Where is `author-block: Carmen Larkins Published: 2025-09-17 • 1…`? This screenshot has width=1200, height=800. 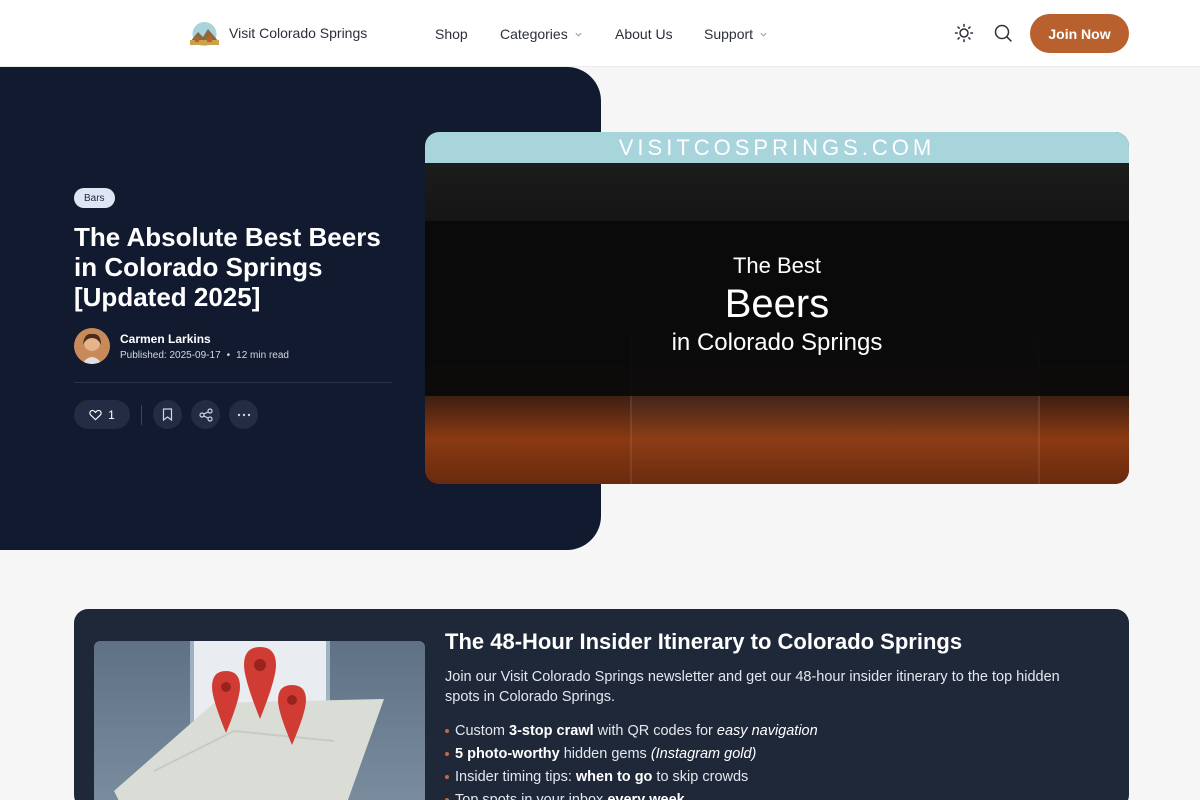
author-block: Carmen Larkins Published: 2025-09-17 • 1… is located at coordinates (181, 346).